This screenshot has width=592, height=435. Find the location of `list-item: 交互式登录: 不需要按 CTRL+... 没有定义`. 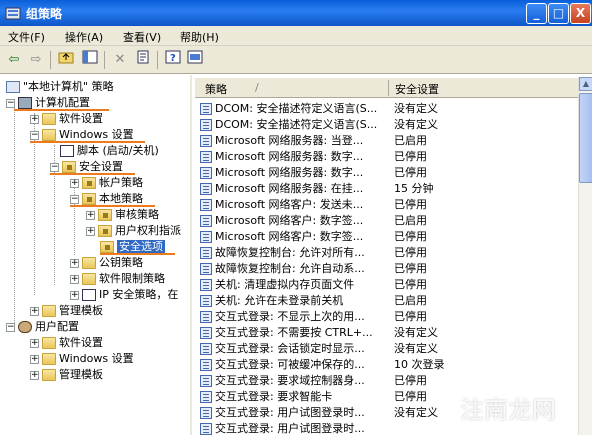

list-item: 交互式登录: 不需要按 CTRL+... 没有定义 is located at coordinates (388, 333).